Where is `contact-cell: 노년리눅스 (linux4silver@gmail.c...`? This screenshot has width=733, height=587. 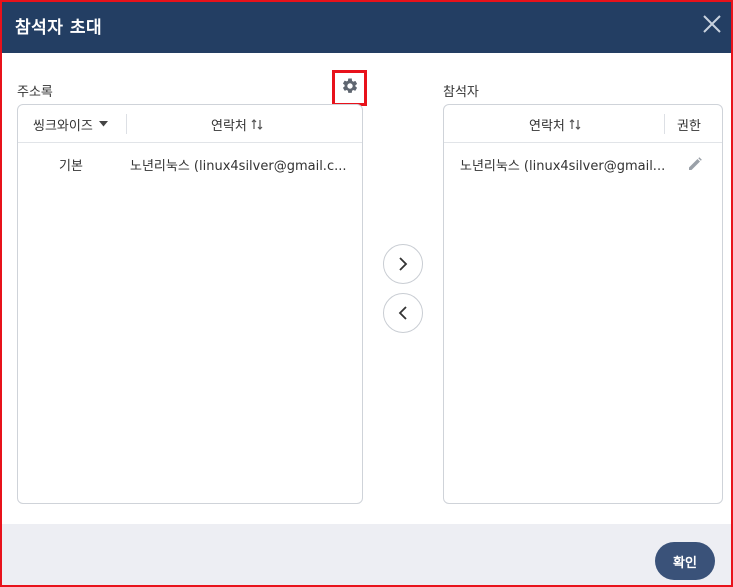
contact-cell: 노년리눅스 (linux4silver@gmail.c... is located at coordinates (238, 166).